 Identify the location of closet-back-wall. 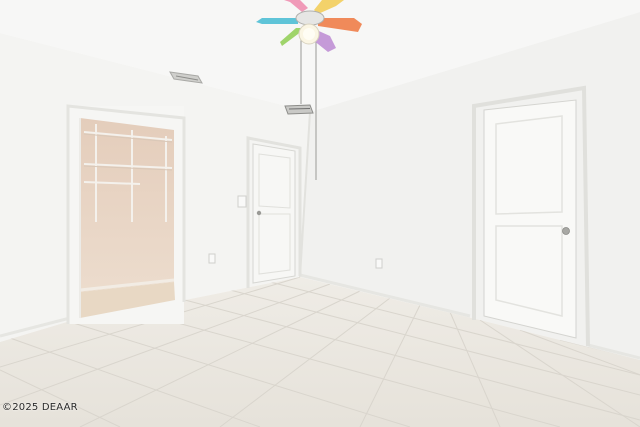
(127, 205).